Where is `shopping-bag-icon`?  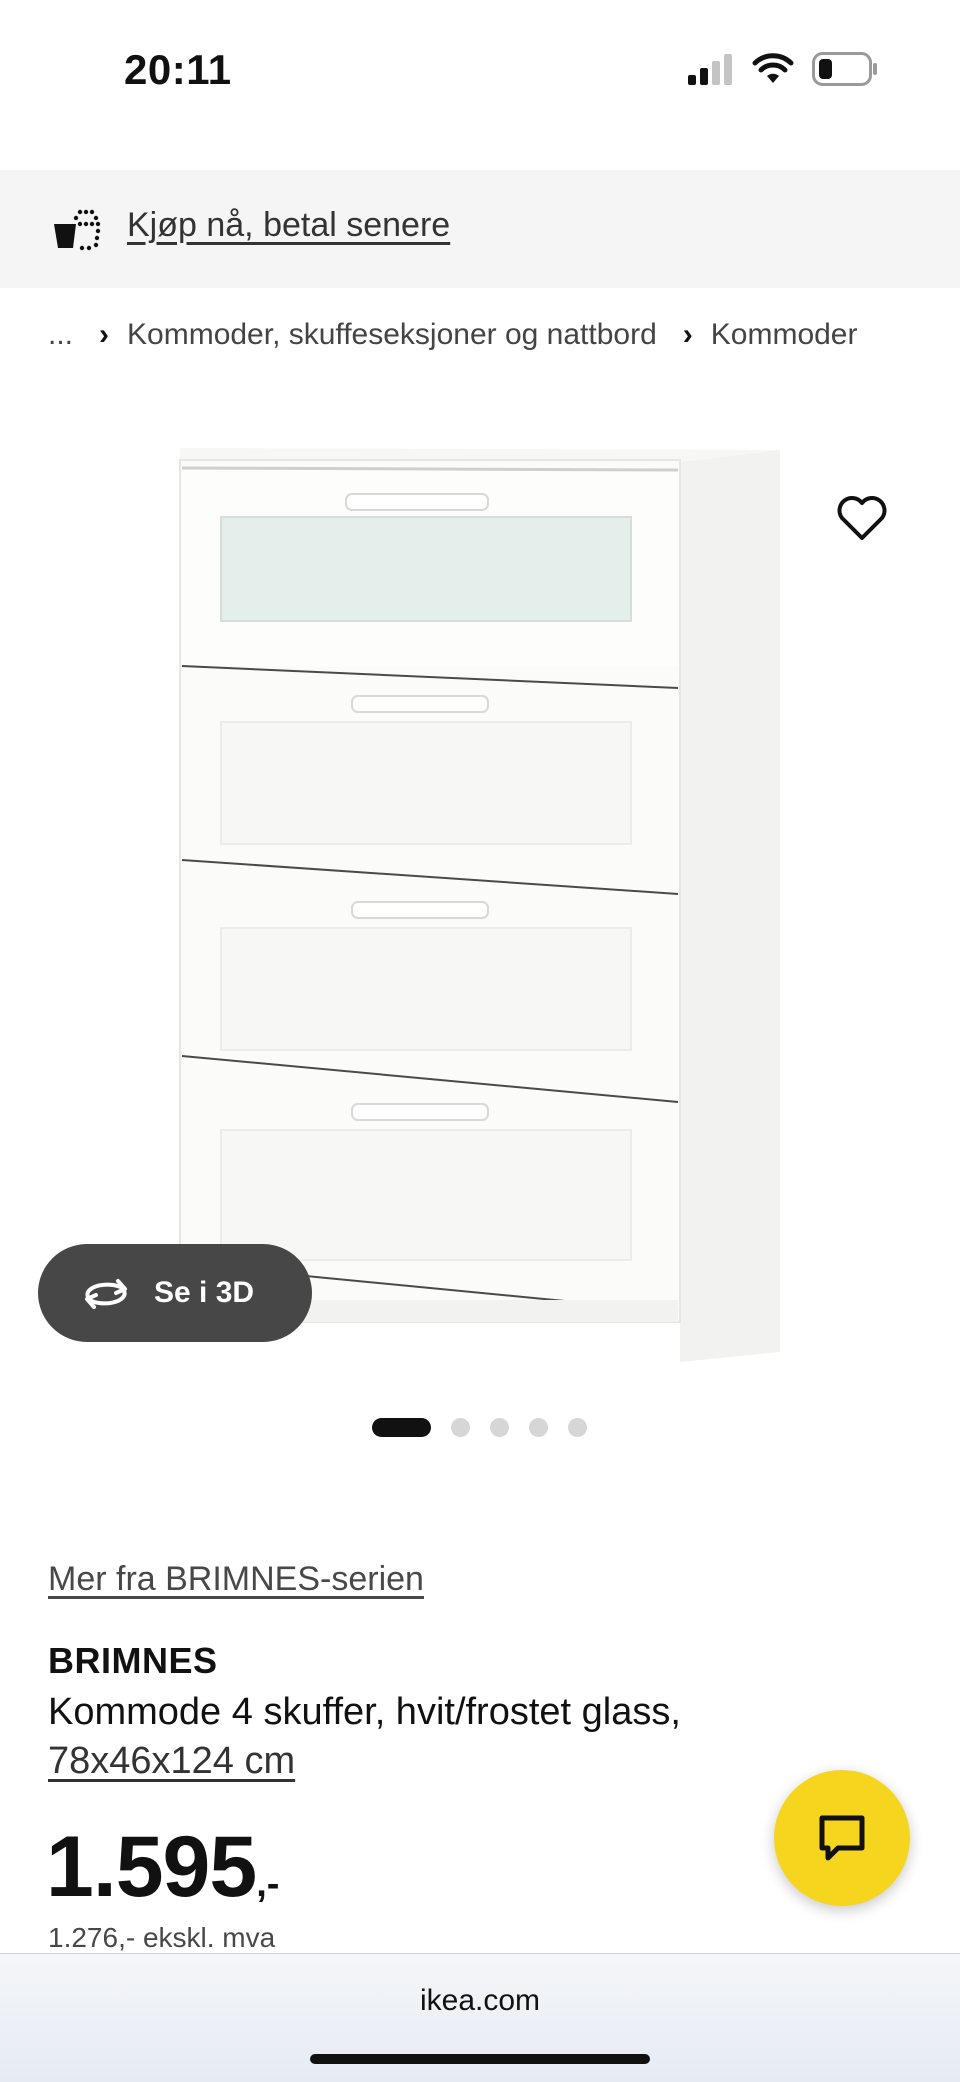
shopping-bag-icon is located at coordinates (77, 230).